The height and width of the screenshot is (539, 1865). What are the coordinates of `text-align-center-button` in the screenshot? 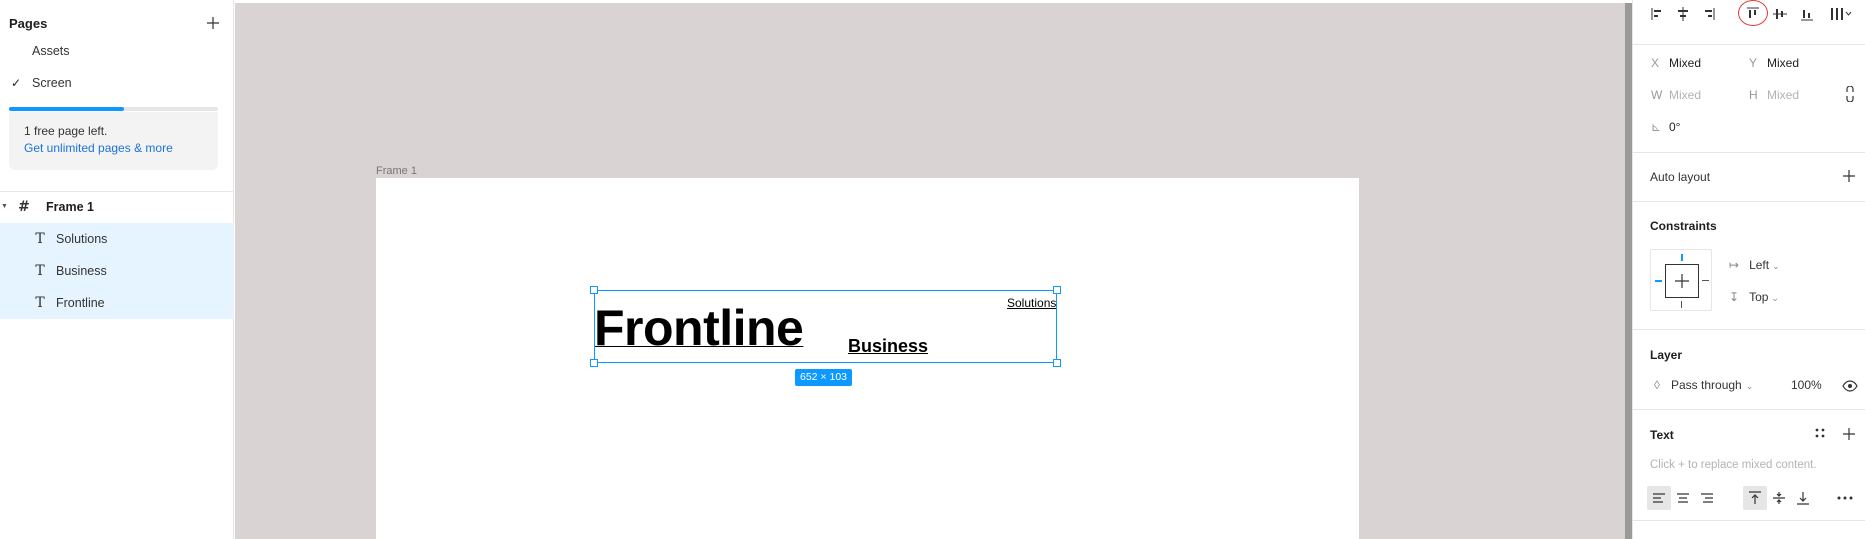 It's located at (1683, 498).